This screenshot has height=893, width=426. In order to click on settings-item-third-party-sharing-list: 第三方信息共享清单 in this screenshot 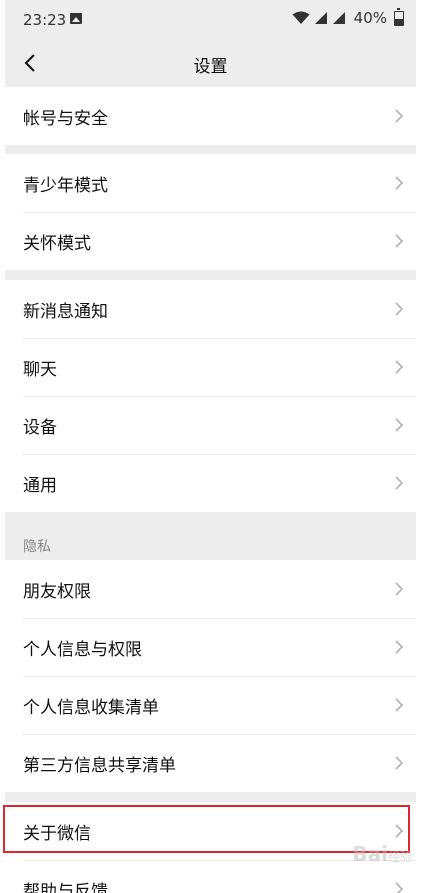, I will do `click(210, 763)`.